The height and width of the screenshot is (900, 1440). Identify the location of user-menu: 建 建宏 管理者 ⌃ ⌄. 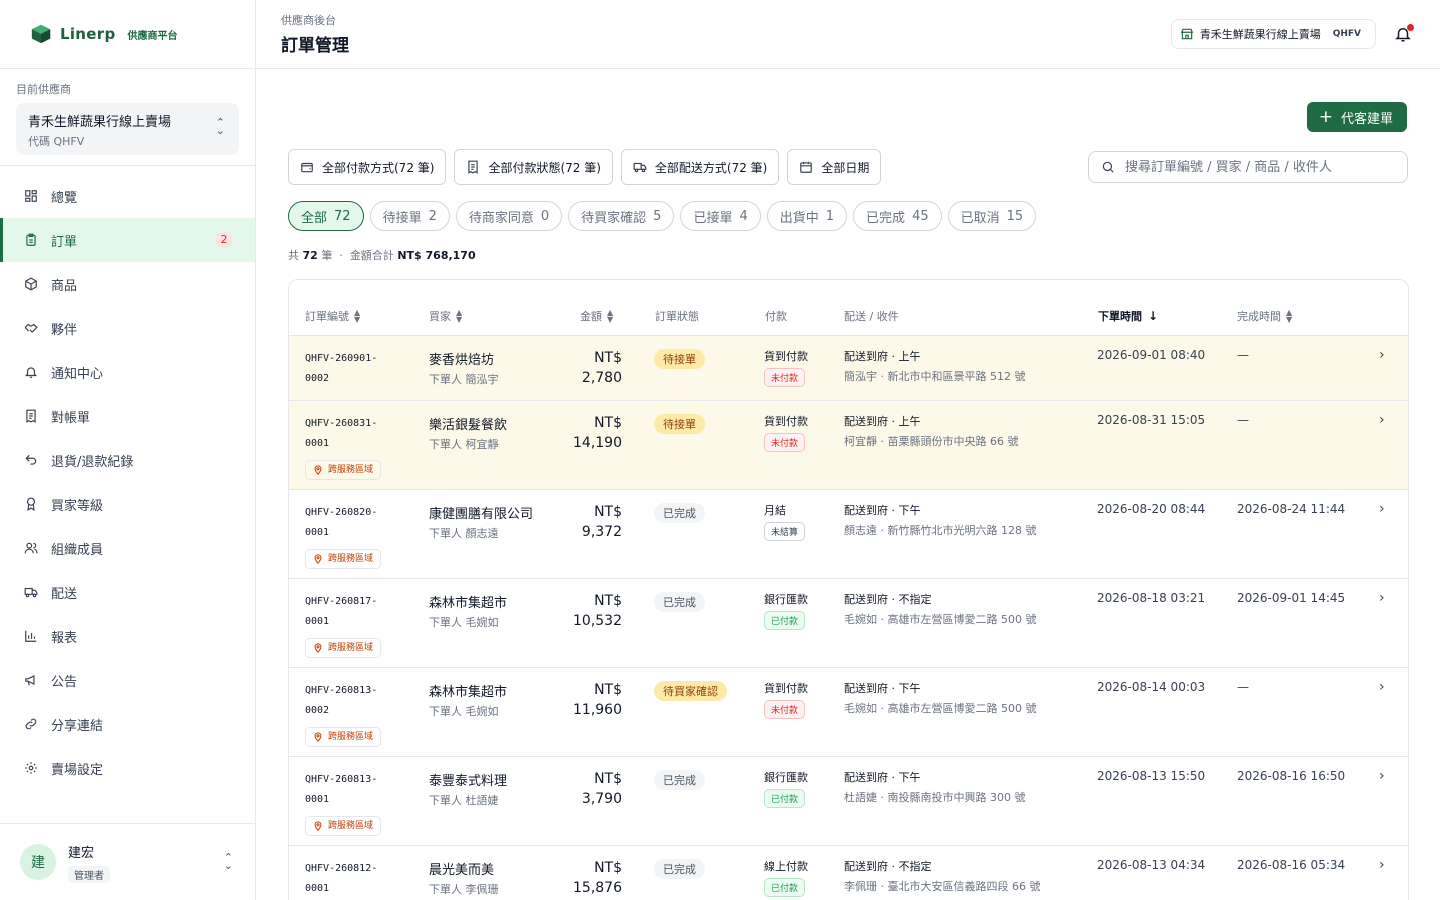
(127, 861).